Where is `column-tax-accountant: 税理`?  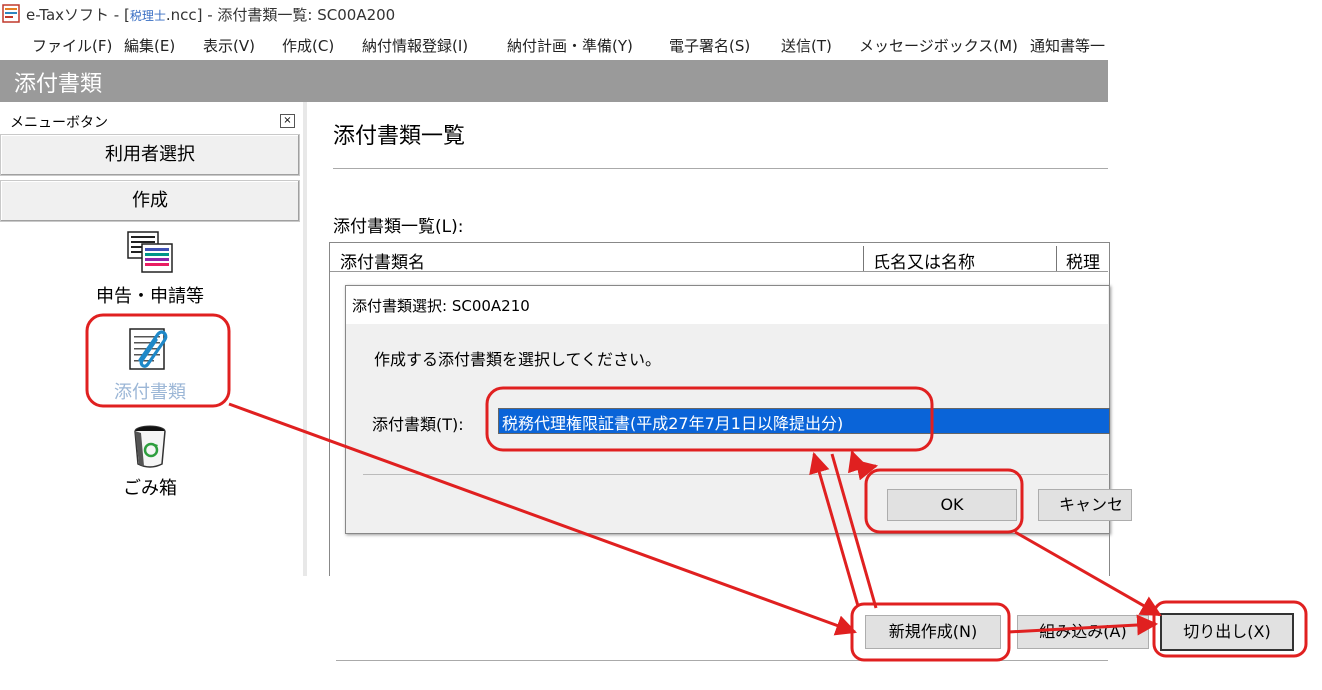 column-tax-accountant: 税理 is located at coordinates (1083, 260).